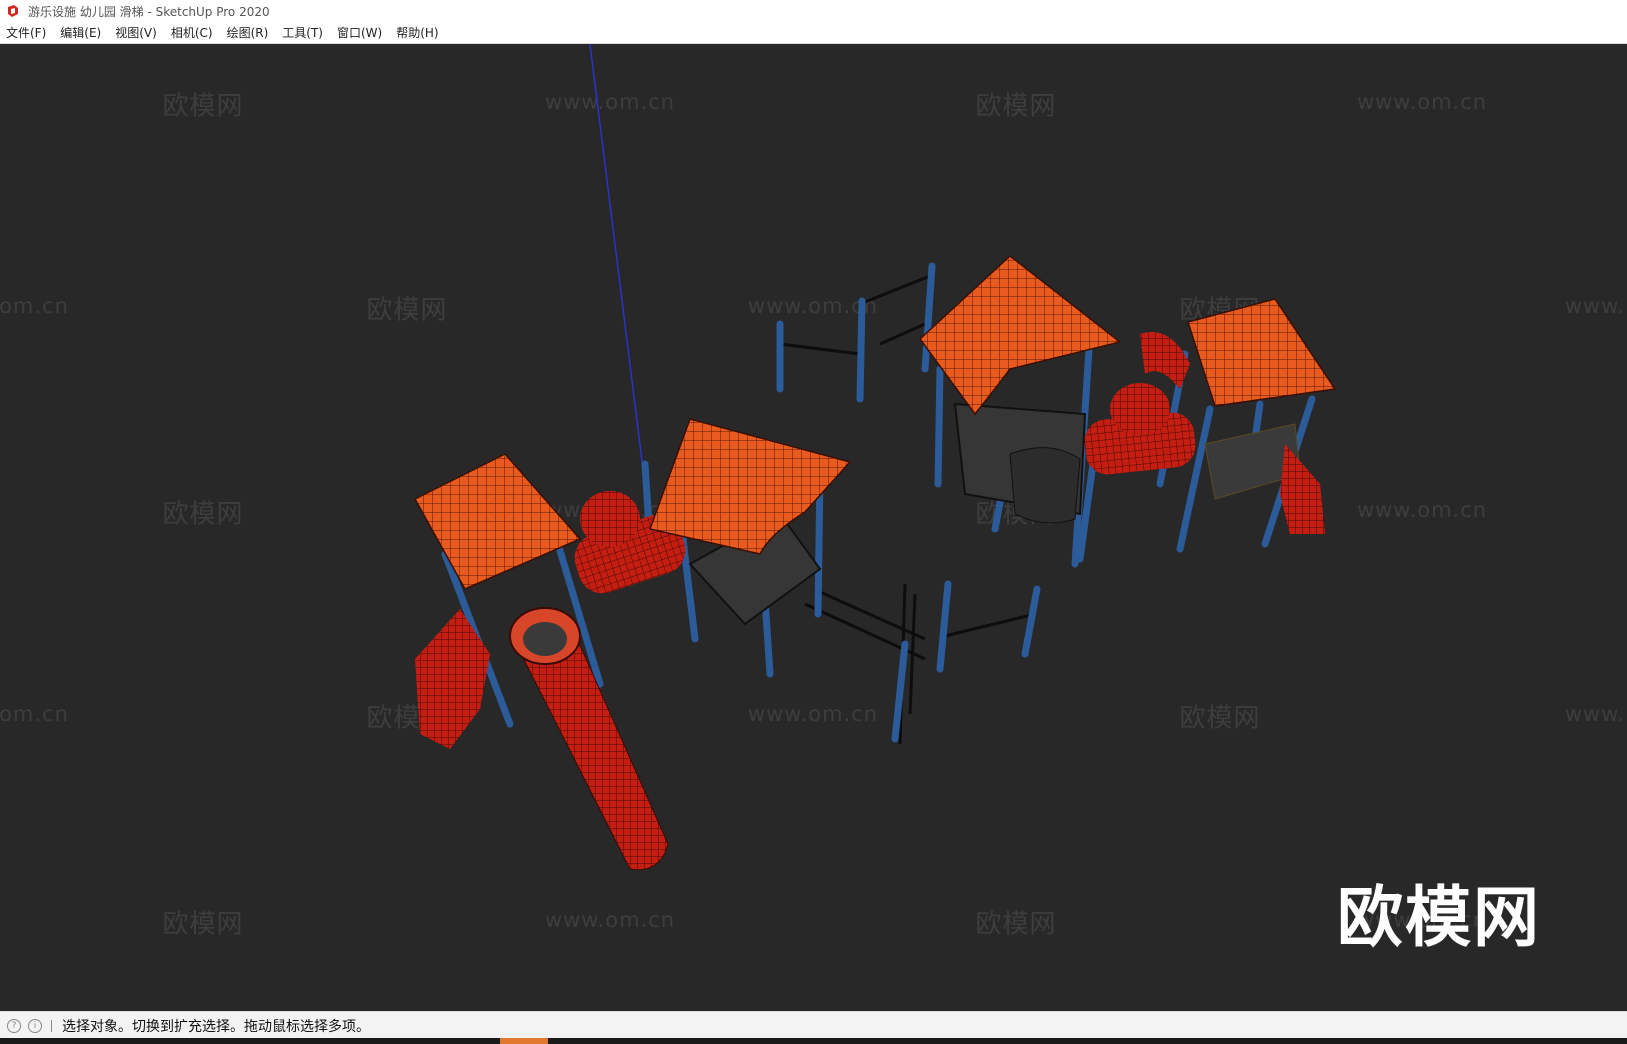  What do you see at coordinates (616, 257) in the screenshot?
I see `blue-axis-line` at bounding box center [616, 257].